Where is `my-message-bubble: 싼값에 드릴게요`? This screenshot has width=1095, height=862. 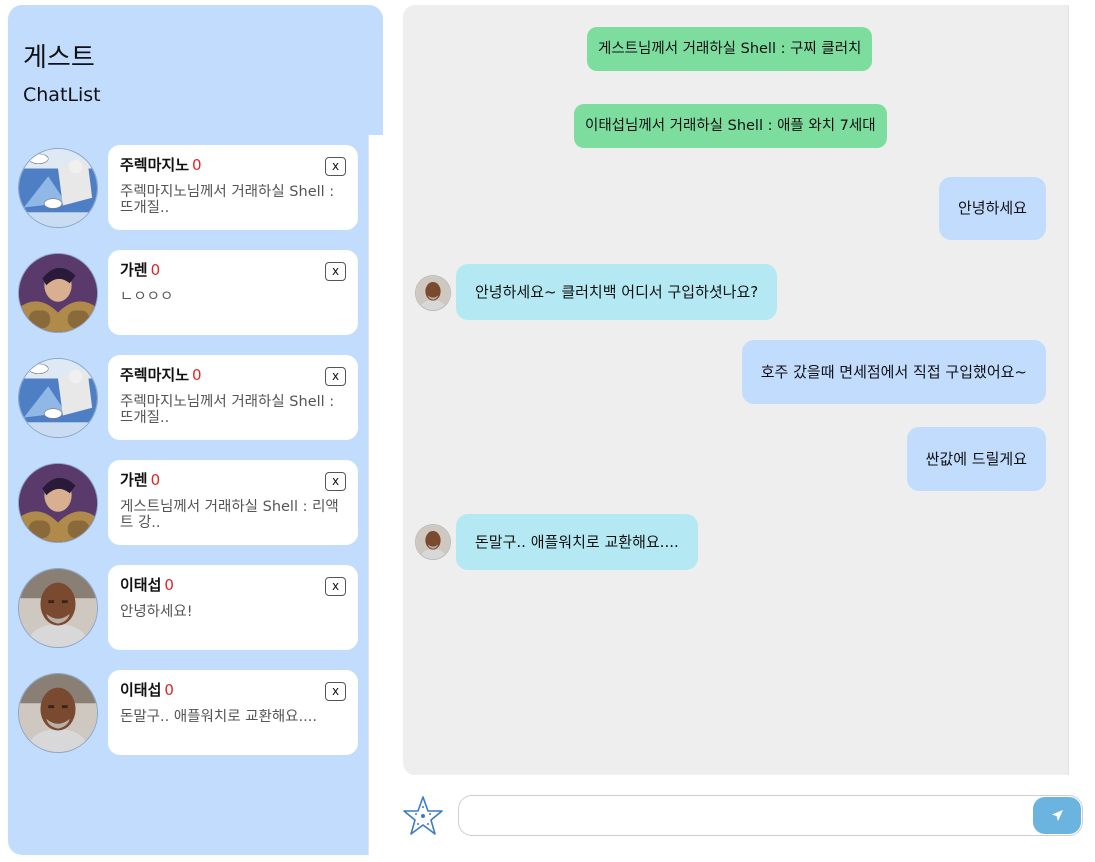
my-message-bubble: 싼값에 드릴게요 is located at coordinates (976, 459).